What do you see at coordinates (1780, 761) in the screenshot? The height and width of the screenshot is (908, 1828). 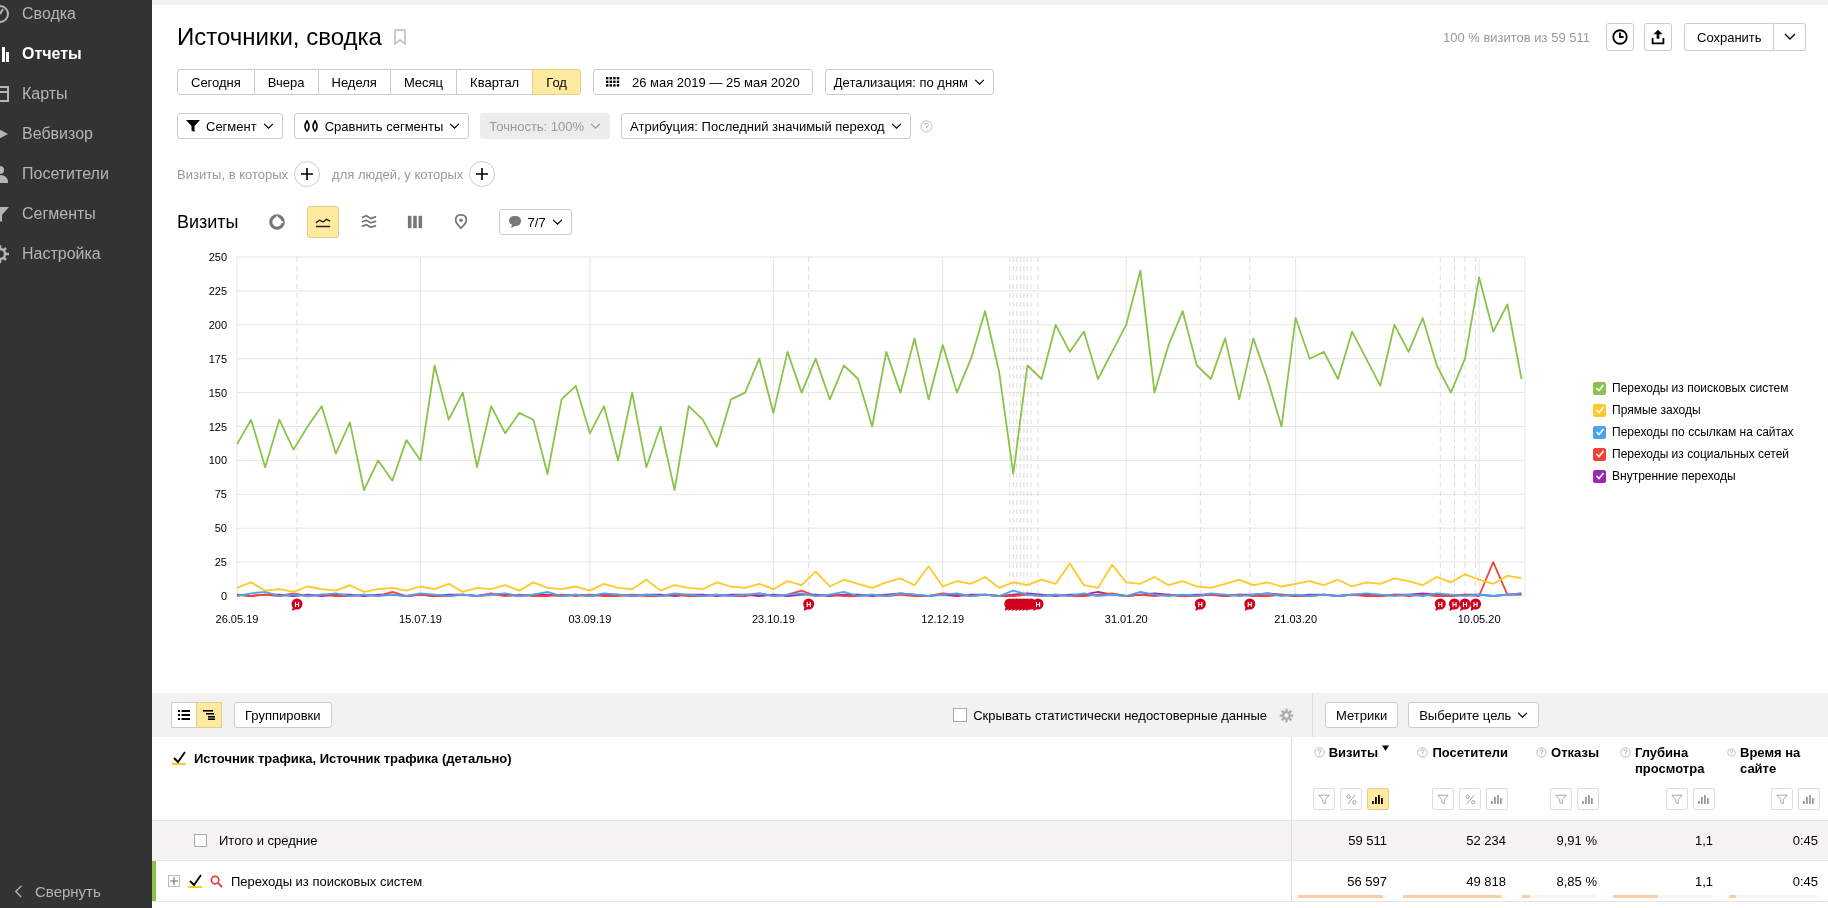 I see `column-header: Время на сайте` at bounding box center [1780, 761].